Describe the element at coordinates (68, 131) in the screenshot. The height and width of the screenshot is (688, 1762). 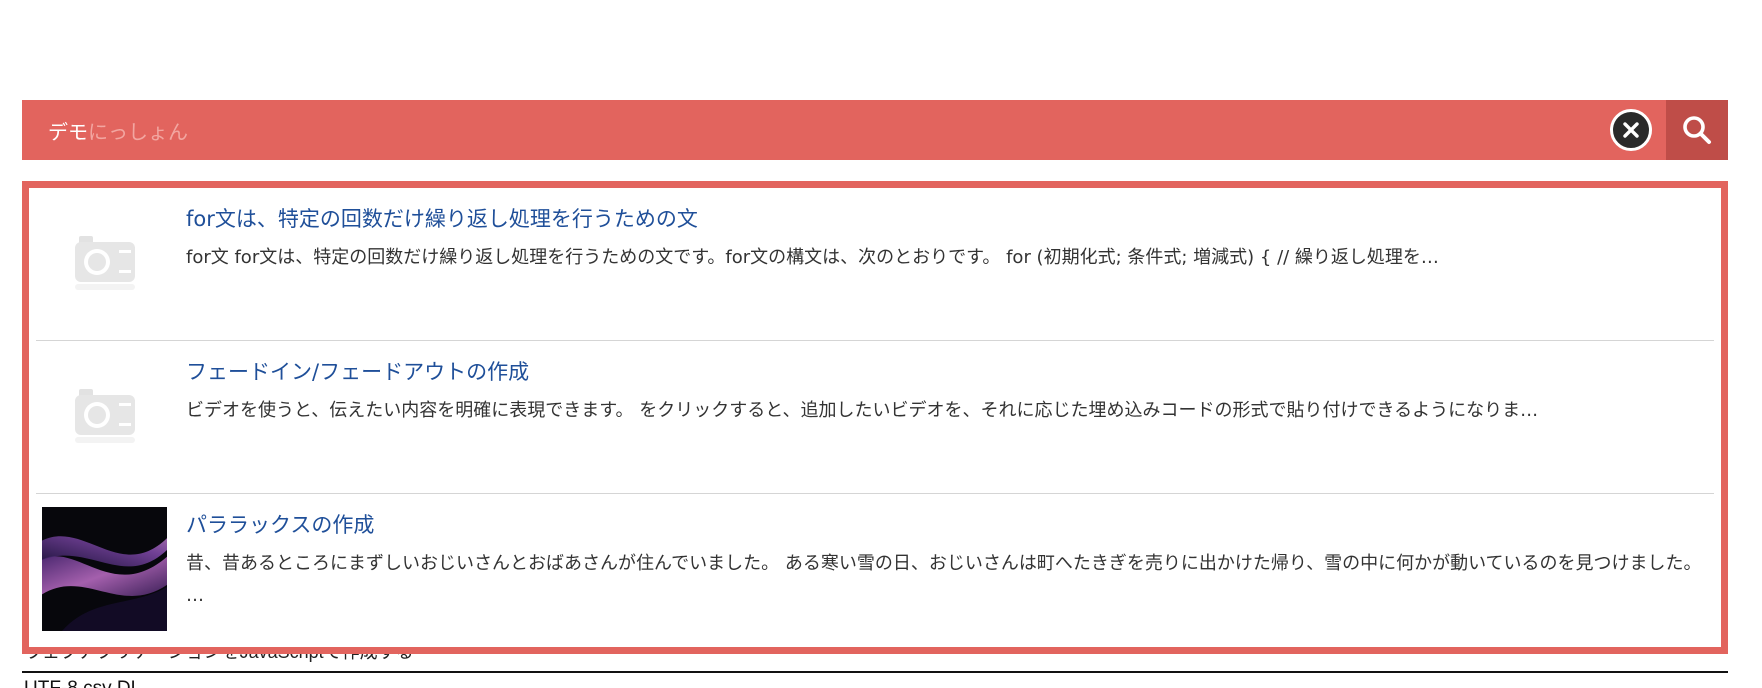
I see `search-input-typed-text: デモ` at that location.